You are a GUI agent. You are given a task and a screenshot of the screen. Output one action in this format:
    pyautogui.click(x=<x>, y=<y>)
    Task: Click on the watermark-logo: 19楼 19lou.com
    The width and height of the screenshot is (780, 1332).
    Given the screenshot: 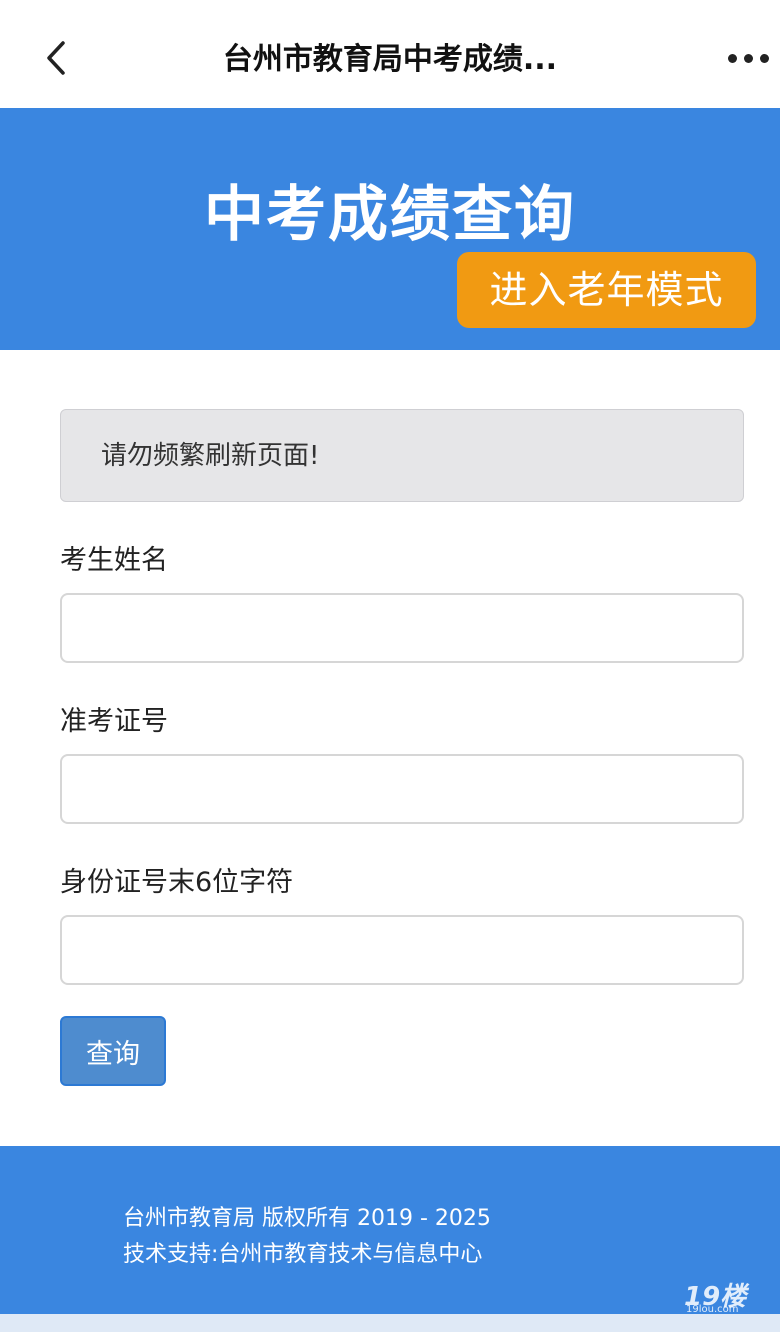 What is the action you would take?
    pyautogui.click(x=724, y=1296)
    